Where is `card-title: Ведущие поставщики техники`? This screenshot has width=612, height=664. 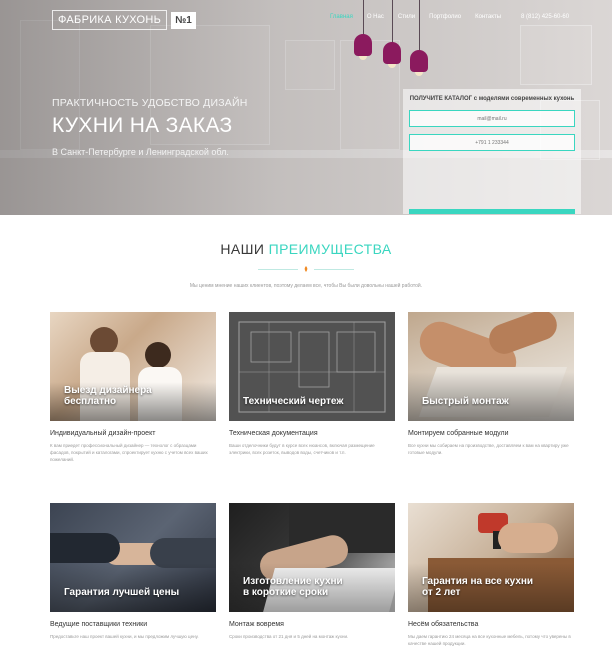 card-title: Ведущие поставщики техники is located at coordinates (99, 624).